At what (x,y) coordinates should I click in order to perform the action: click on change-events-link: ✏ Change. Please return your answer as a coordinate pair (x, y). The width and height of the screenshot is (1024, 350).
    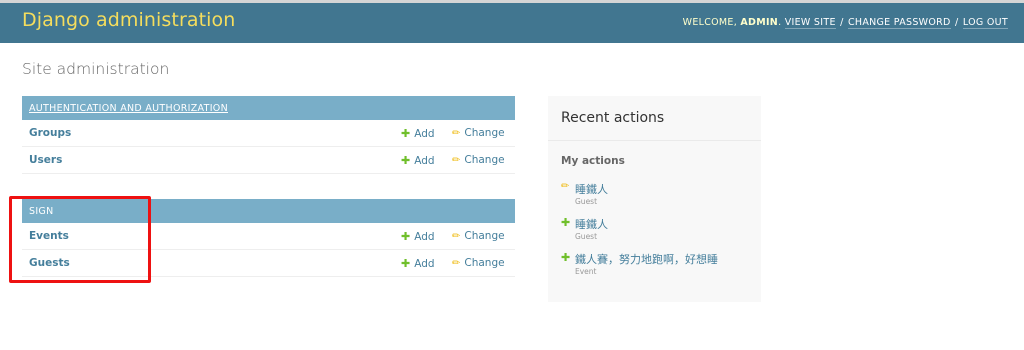
    Looking at the image, I should click on (478, 236).